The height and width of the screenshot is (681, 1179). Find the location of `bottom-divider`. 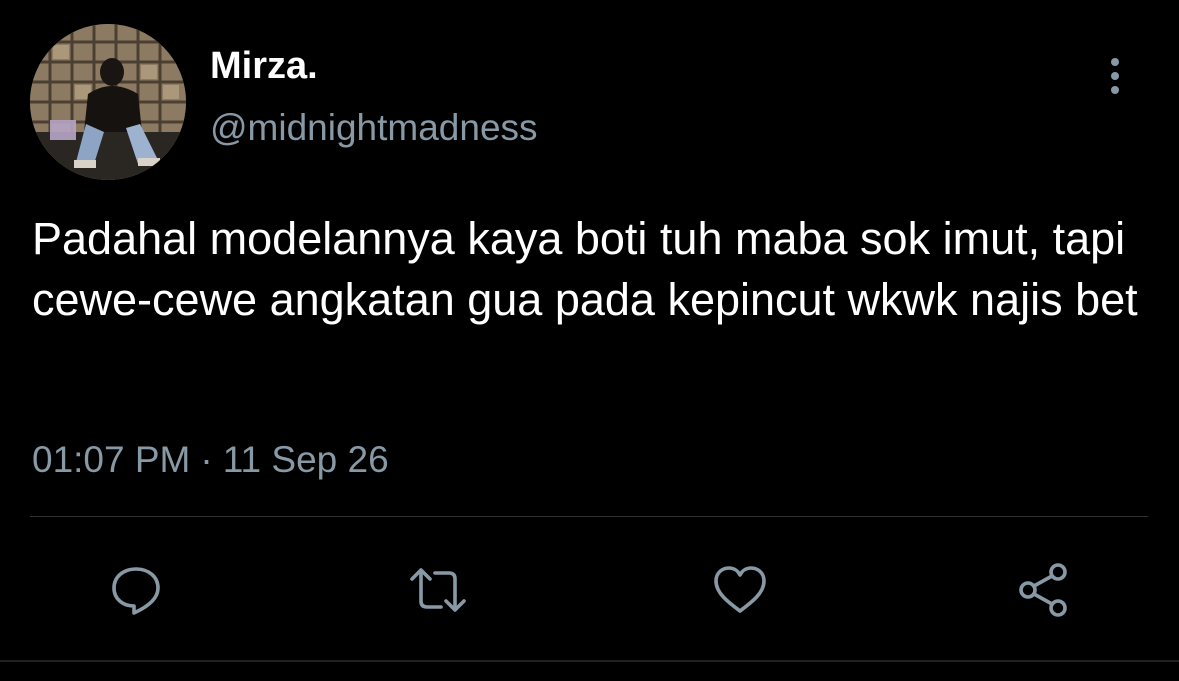

bottom-divider is located at coordinates (589, 661).